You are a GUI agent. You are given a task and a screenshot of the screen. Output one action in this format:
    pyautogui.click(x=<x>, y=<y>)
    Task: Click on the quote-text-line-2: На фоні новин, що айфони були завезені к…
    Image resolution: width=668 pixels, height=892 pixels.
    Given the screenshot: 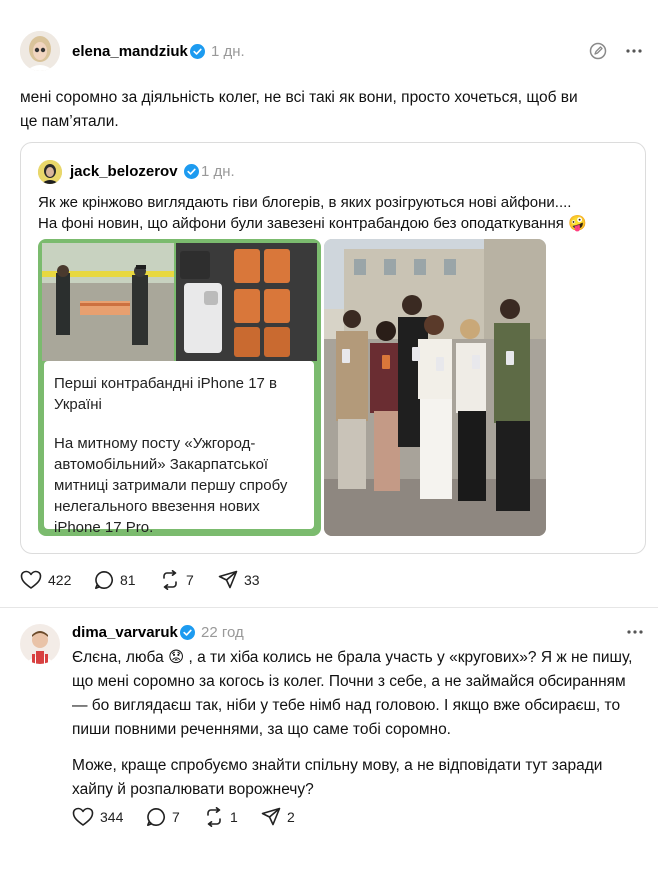 What is the action you would take?
    pyautogui.click(x=312, y=223)
    